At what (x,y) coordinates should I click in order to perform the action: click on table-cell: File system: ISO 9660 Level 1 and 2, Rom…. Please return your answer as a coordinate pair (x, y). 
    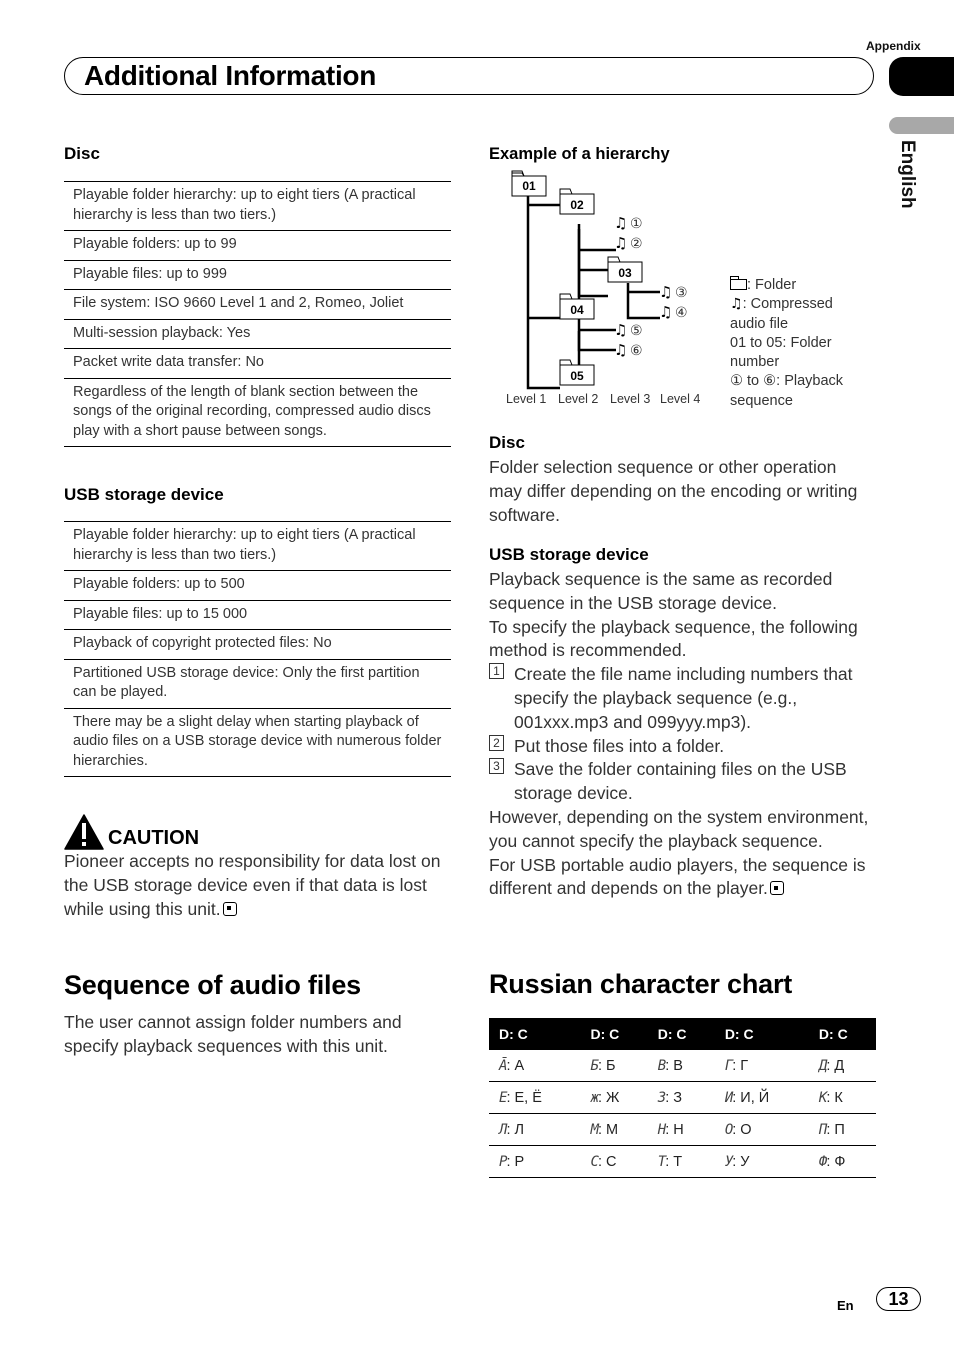
    Looking at the image, I should click on (257, 304).